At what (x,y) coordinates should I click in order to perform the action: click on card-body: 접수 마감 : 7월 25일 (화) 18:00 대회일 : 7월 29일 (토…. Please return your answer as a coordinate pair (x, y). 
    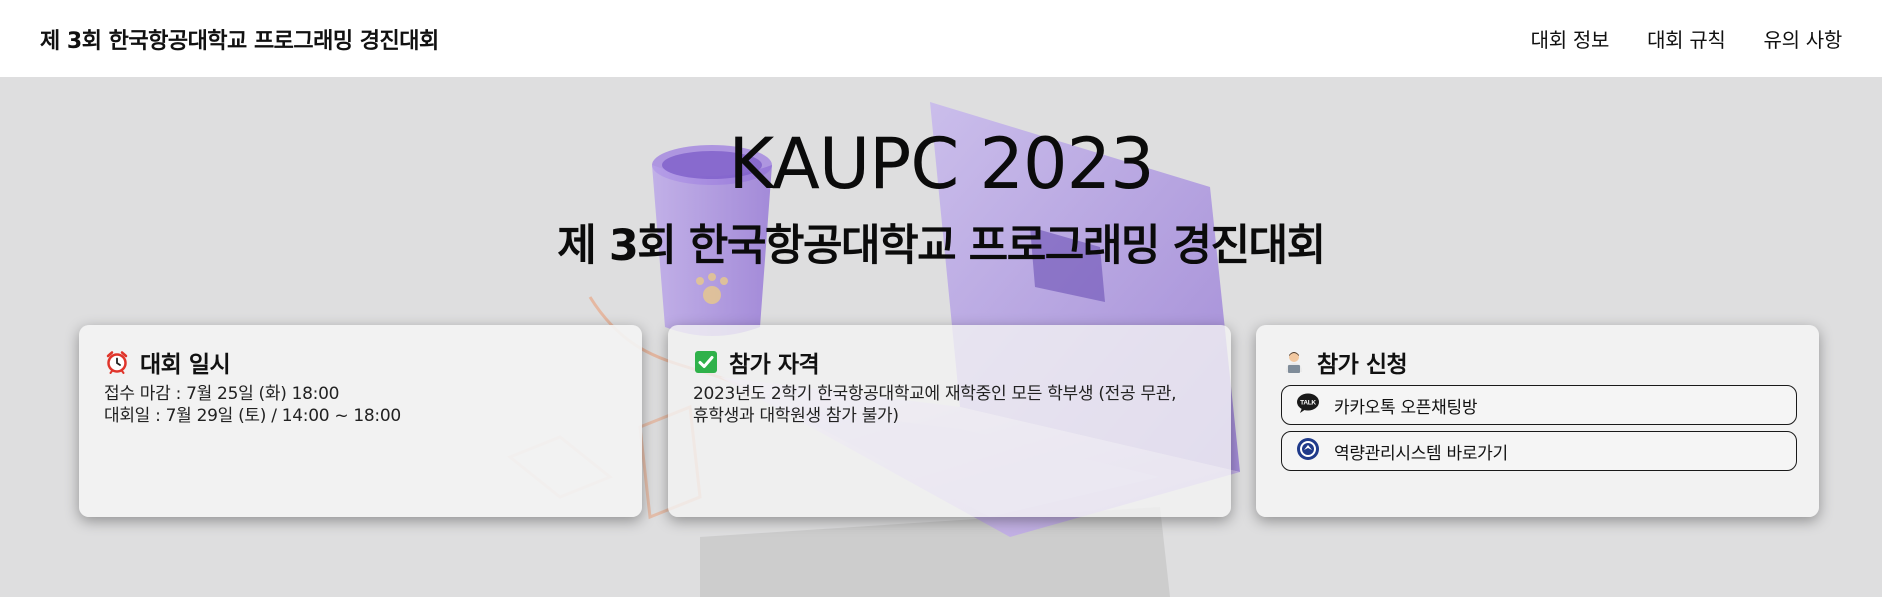
    Looking at the image, I should click on (360, 405).